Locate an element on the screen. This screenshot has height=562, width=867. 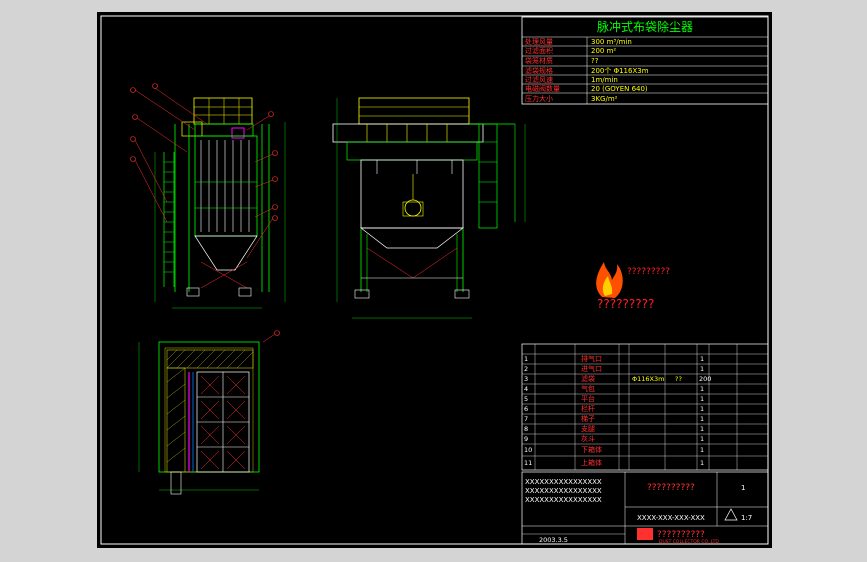
side-view is located at coordinates (429, 208).